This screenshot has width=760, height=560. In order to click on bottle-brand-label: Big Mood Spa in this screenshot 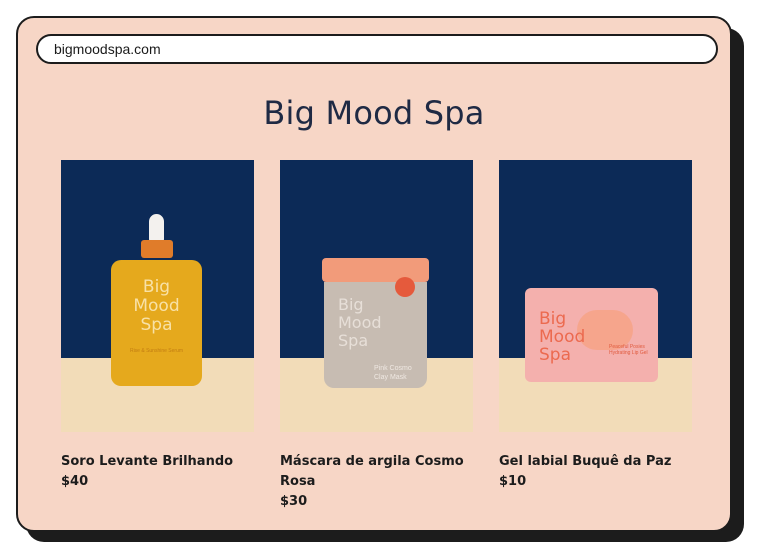, I will do `click(156, 306)`.